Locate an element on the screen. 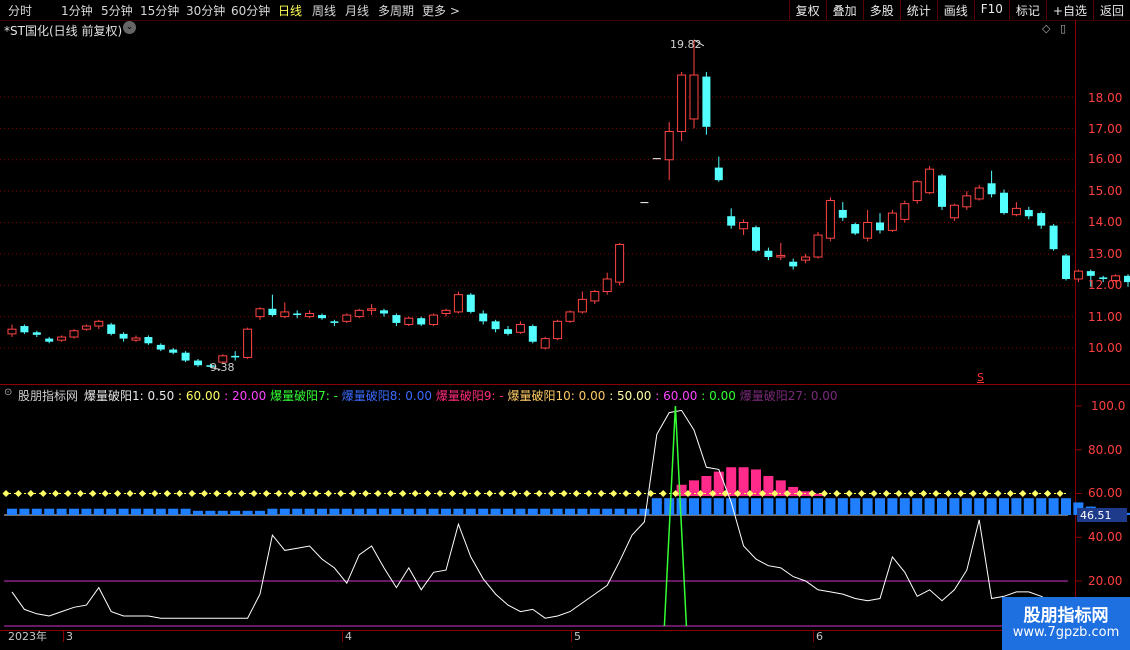  ind-tick-60: 60.00 is located at coordinates (1105, 493).